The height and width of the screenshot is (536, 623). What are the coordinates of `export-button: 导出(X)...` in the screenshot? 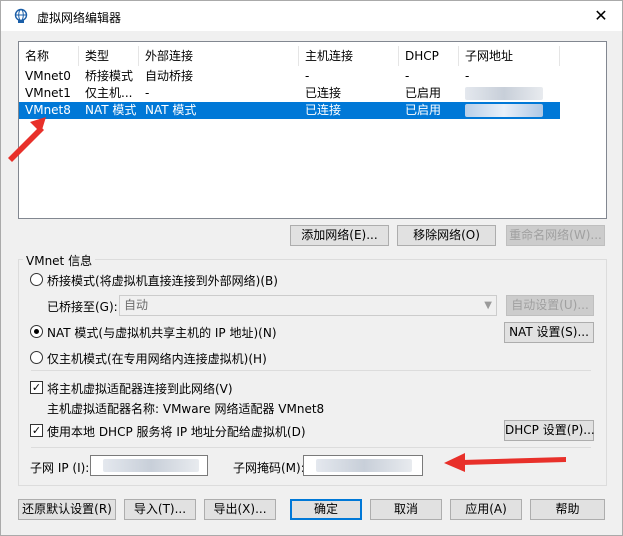 It's located at (240, 509).